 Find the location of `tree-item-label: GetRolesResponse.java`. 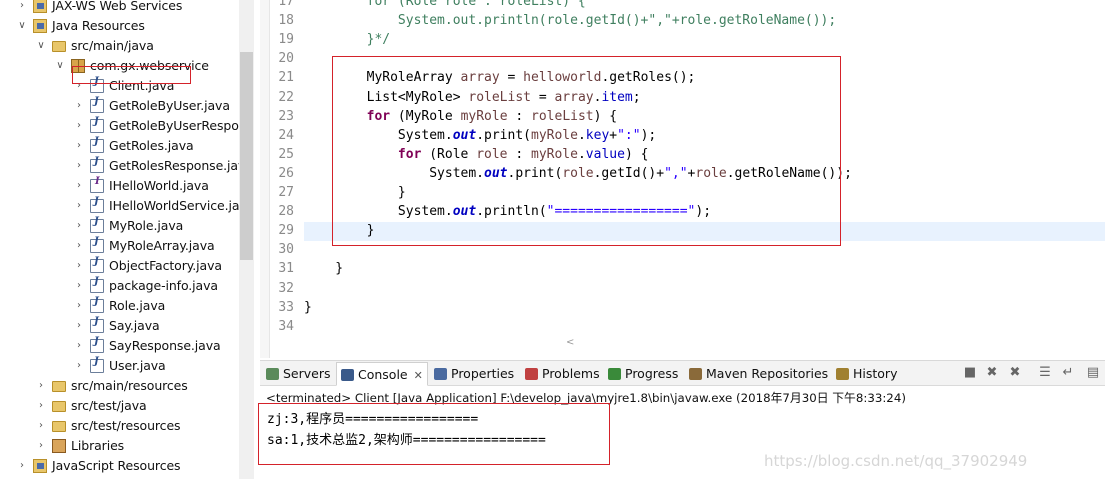

tree-item-label: GetRolesResponse.java is located at coordinates (181, 165).